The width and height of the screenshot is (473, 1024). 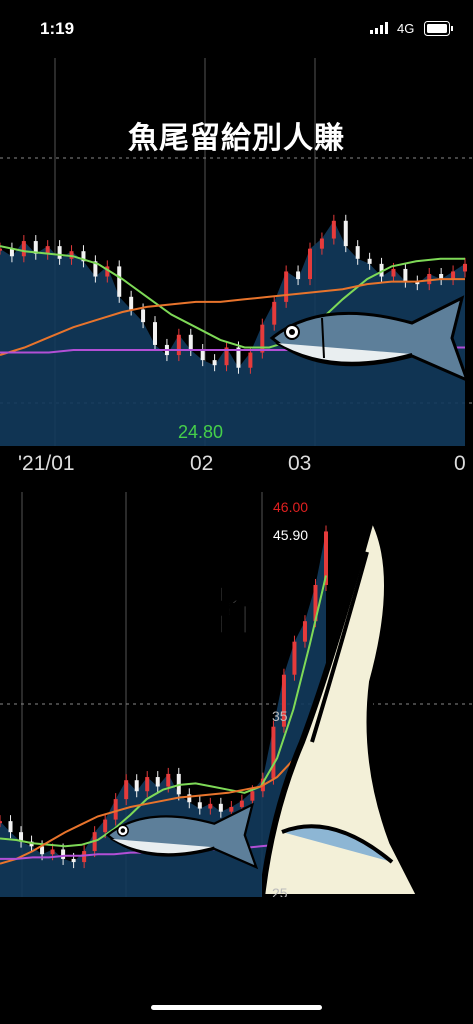 What do you see at coordinates (202, 463) in the screenshot?
I see `x-tick-label: 02` at bounding box center [202, 463].